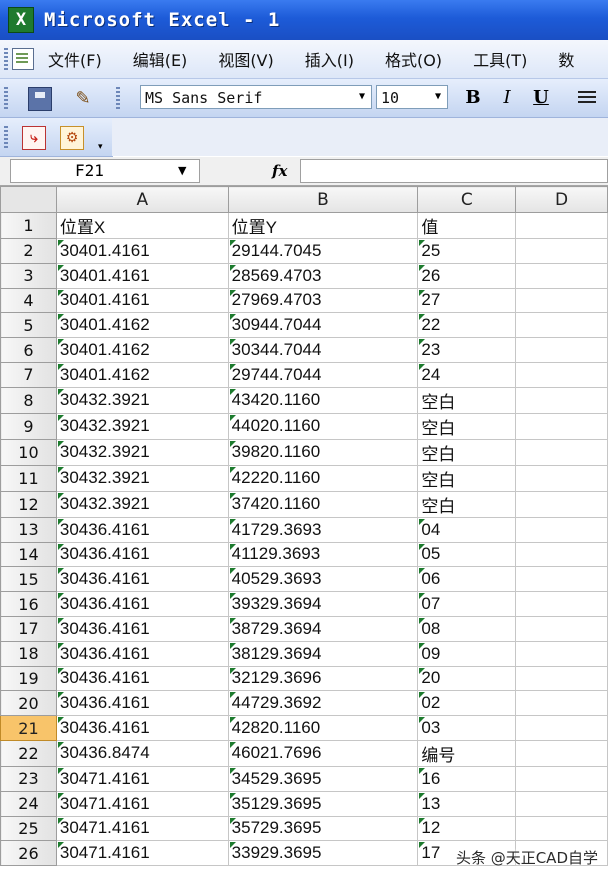 This screenshot has width=608, height=876. I want to click on row-header: 2, so click(28, 251).